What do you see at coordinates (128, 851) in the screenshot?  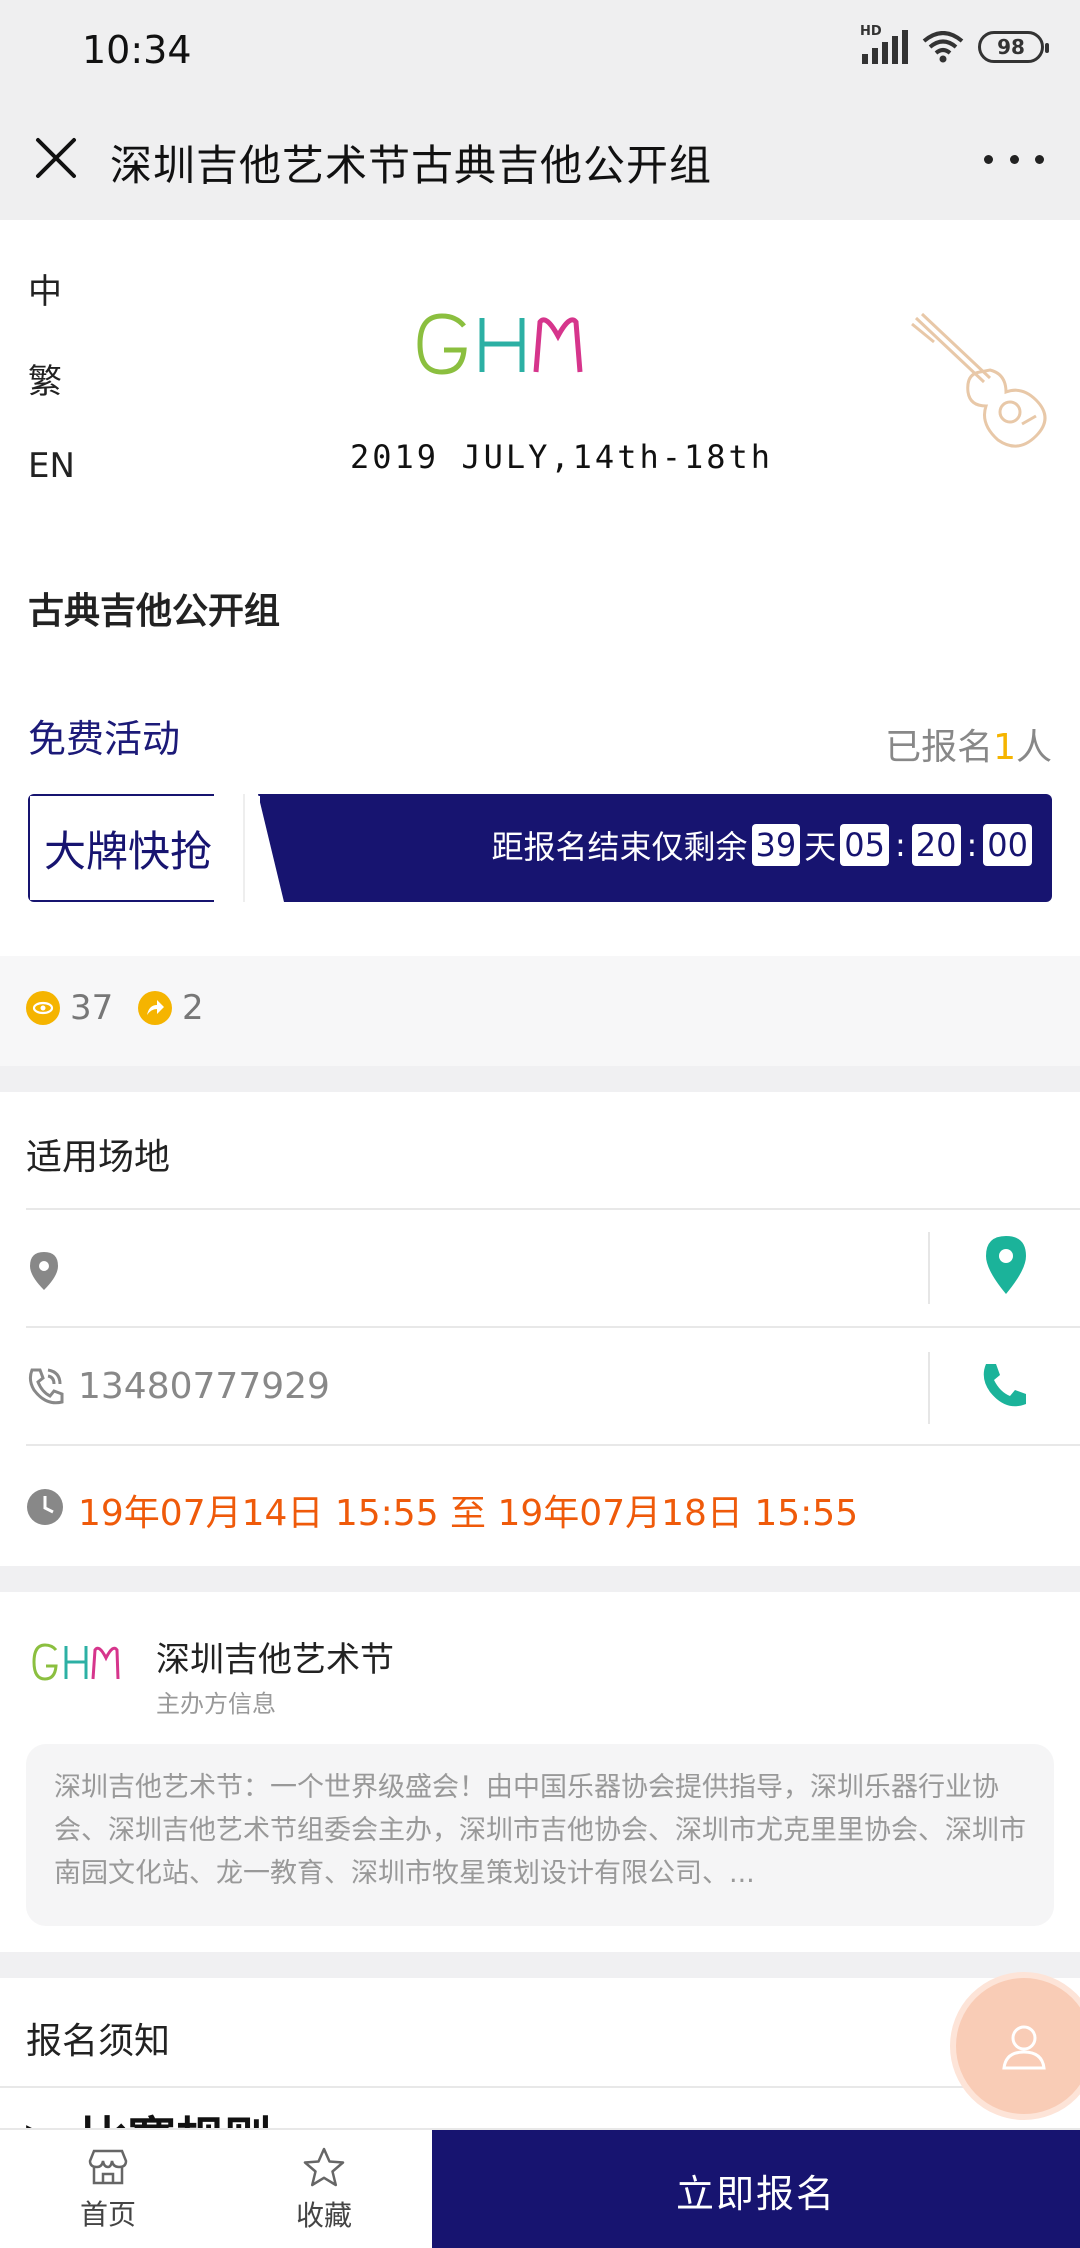 I see `promo-tag-label: 大牌快抢` at bounding box center [128, 851].